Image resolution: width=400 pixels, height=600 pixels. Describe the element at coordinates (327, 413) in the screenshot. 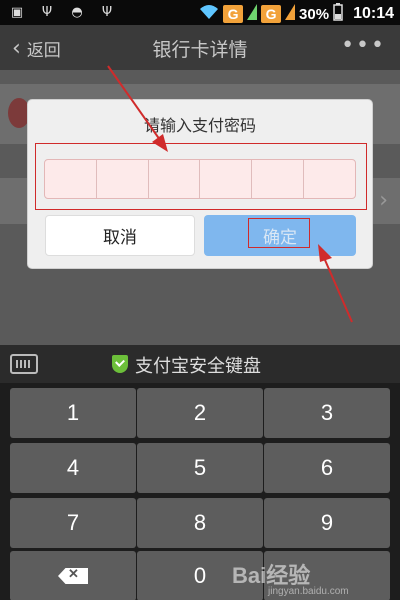

I see `key-3: 3` at that location.